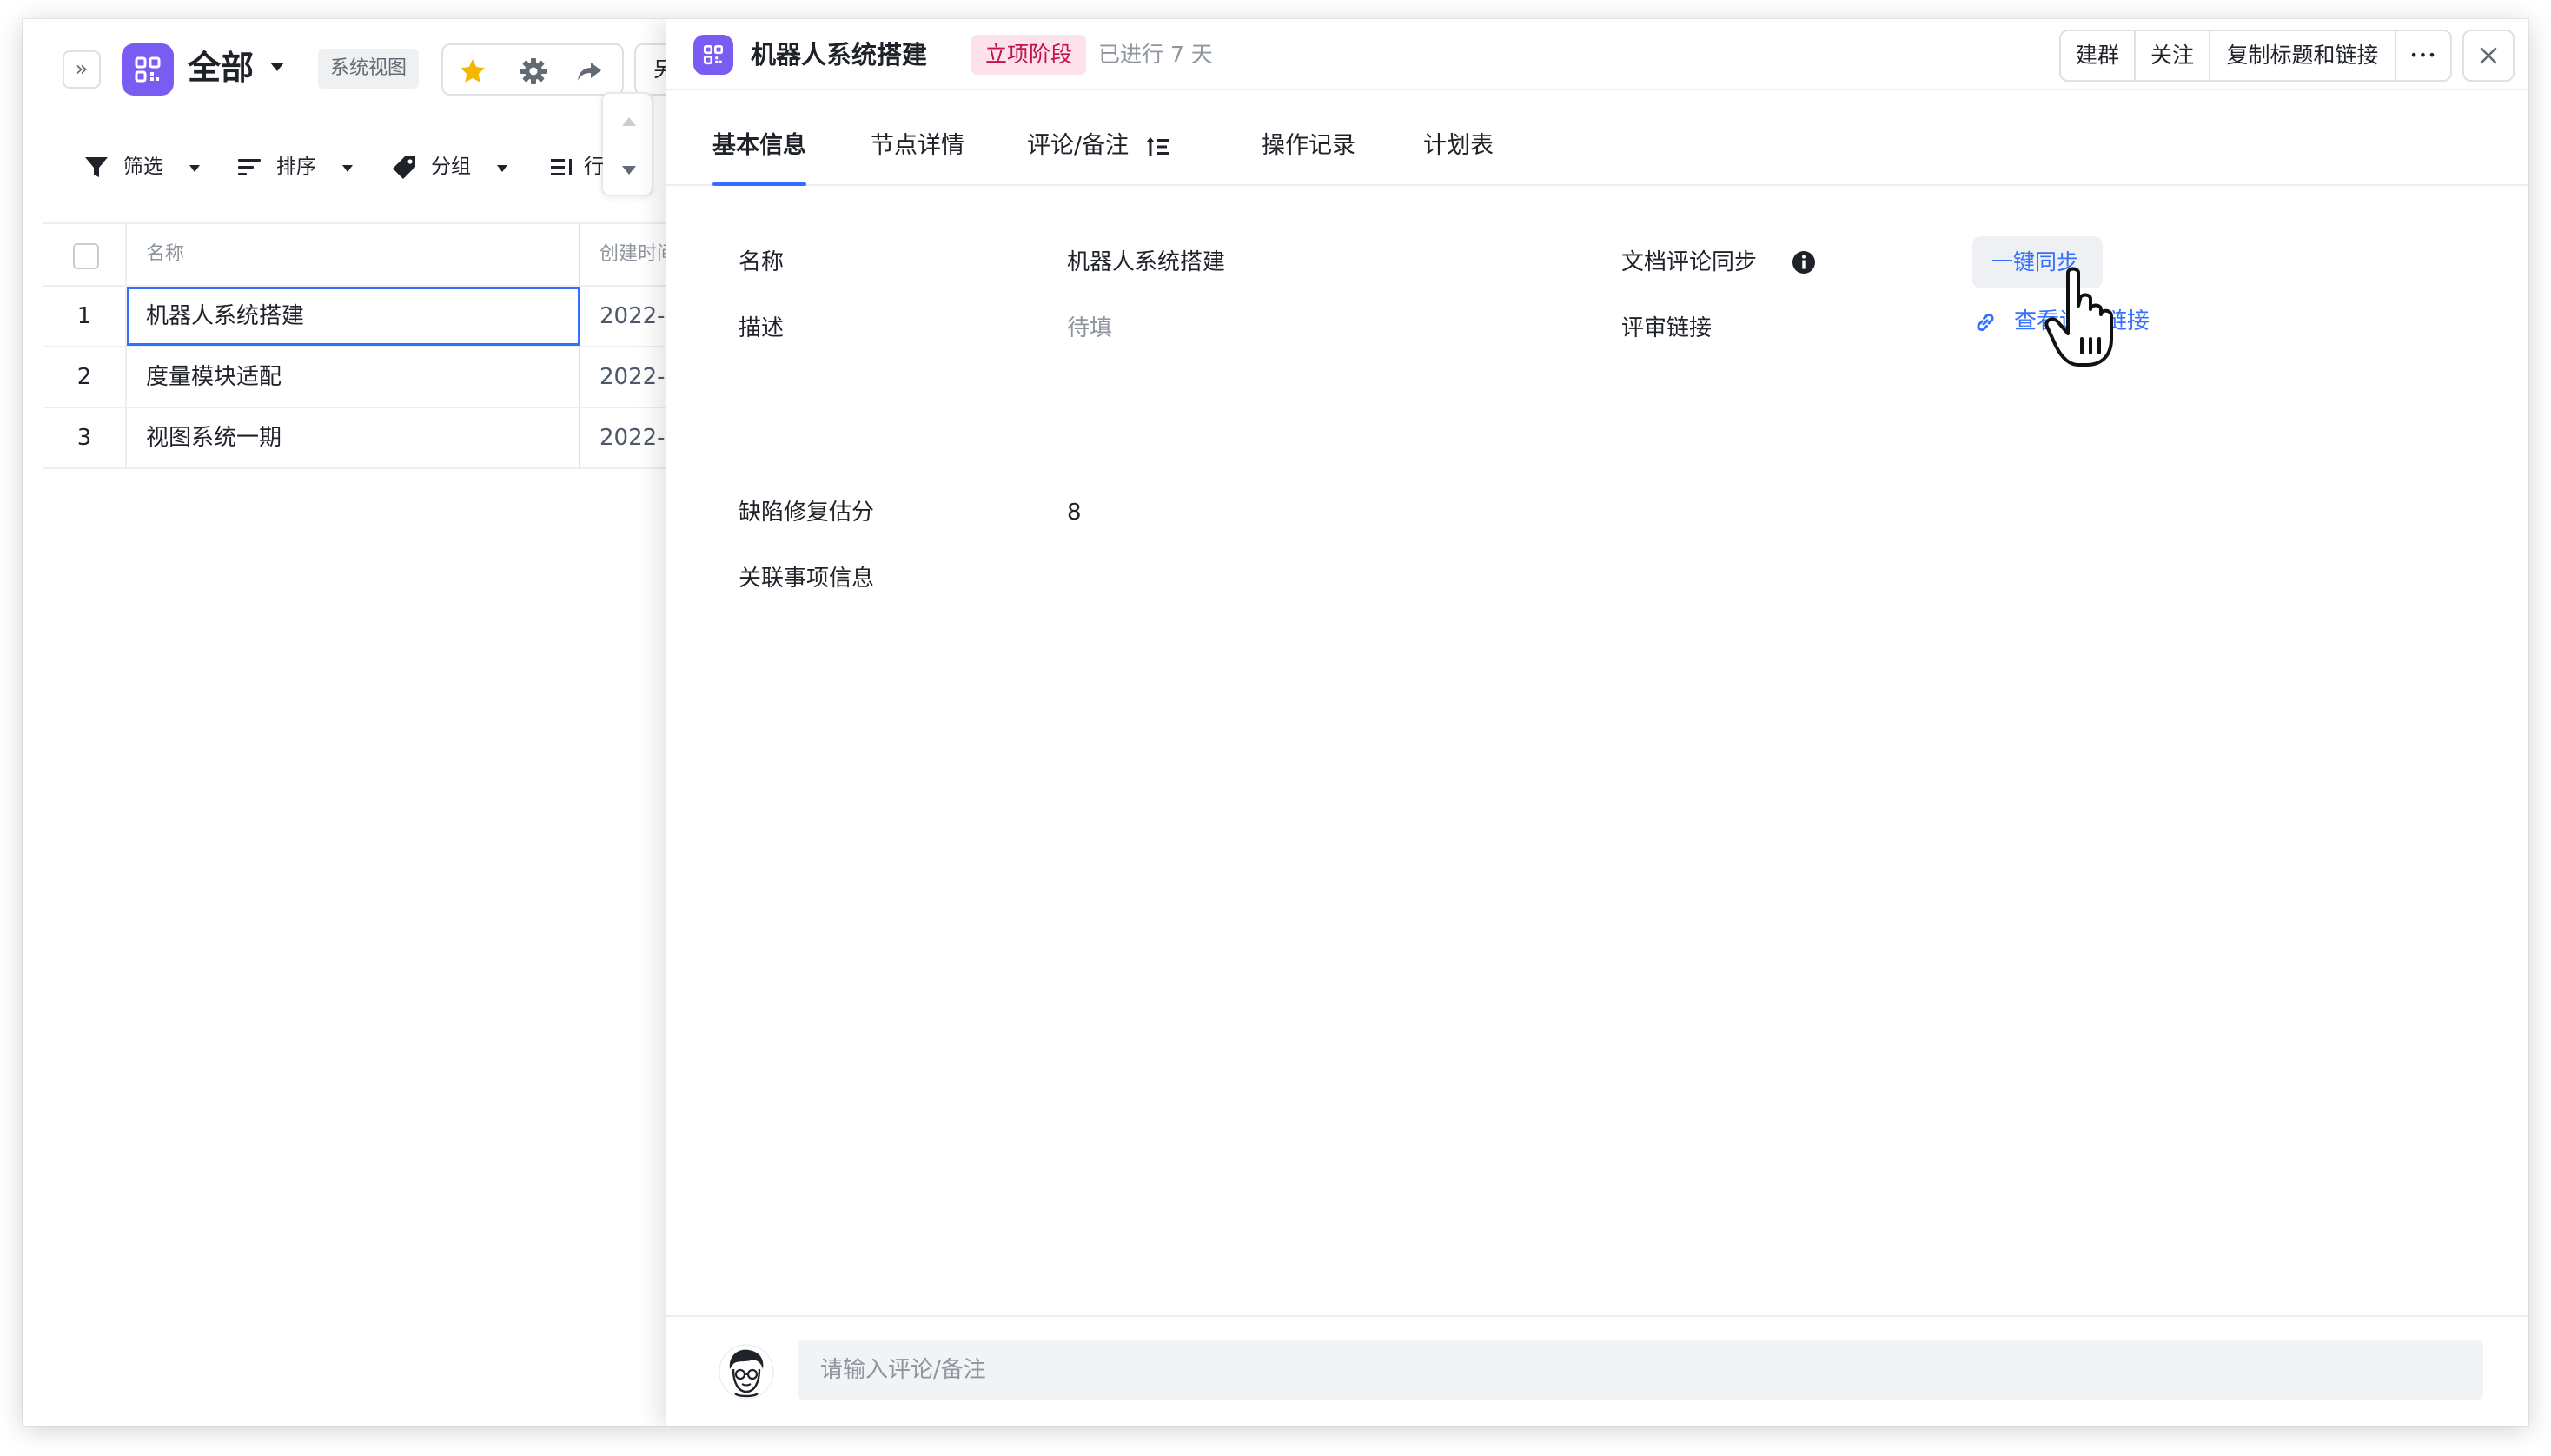 Image resolution: width=2551 pixels, height=1456 pixels. Describe the element at coordinates (746, 1371) in the screenshot. I see `user-avatar` at that location.